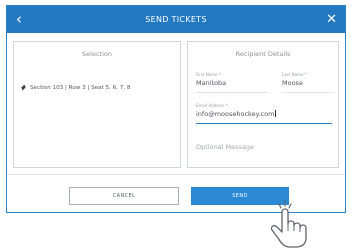 The width and height of the screenshot is (352, 249). What do you see at coordinates (80, 87) in the screenshot?
I see `seat-details-text: Section 103 | Row 3 | Seat 5, 6, 7, 8` at bounding box center [80, 87].